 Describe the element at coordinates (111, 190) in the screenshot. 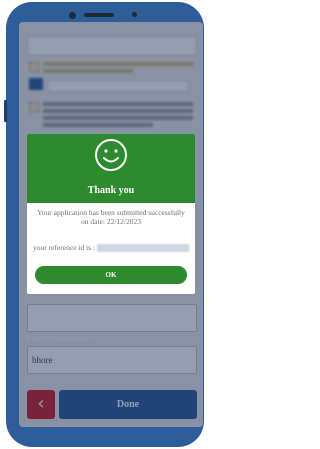

I see `dialog-title: Thank you` at that location.